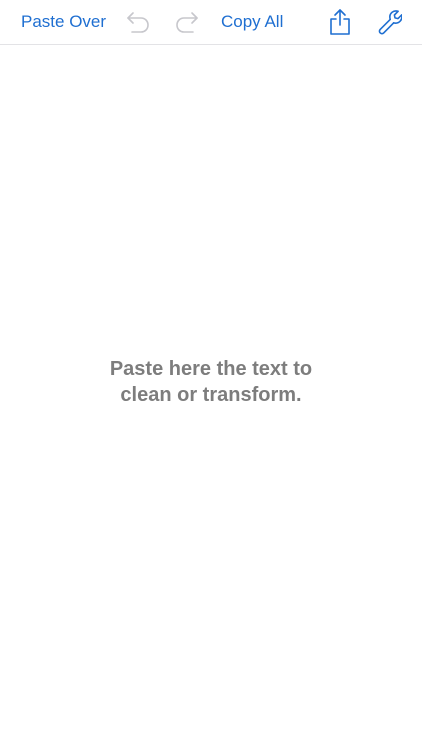 The image size is (422, 750). What do you see at coordinates (340, 22) in the screenshot?
I see `share-icon` at bounding box center [340, 22].